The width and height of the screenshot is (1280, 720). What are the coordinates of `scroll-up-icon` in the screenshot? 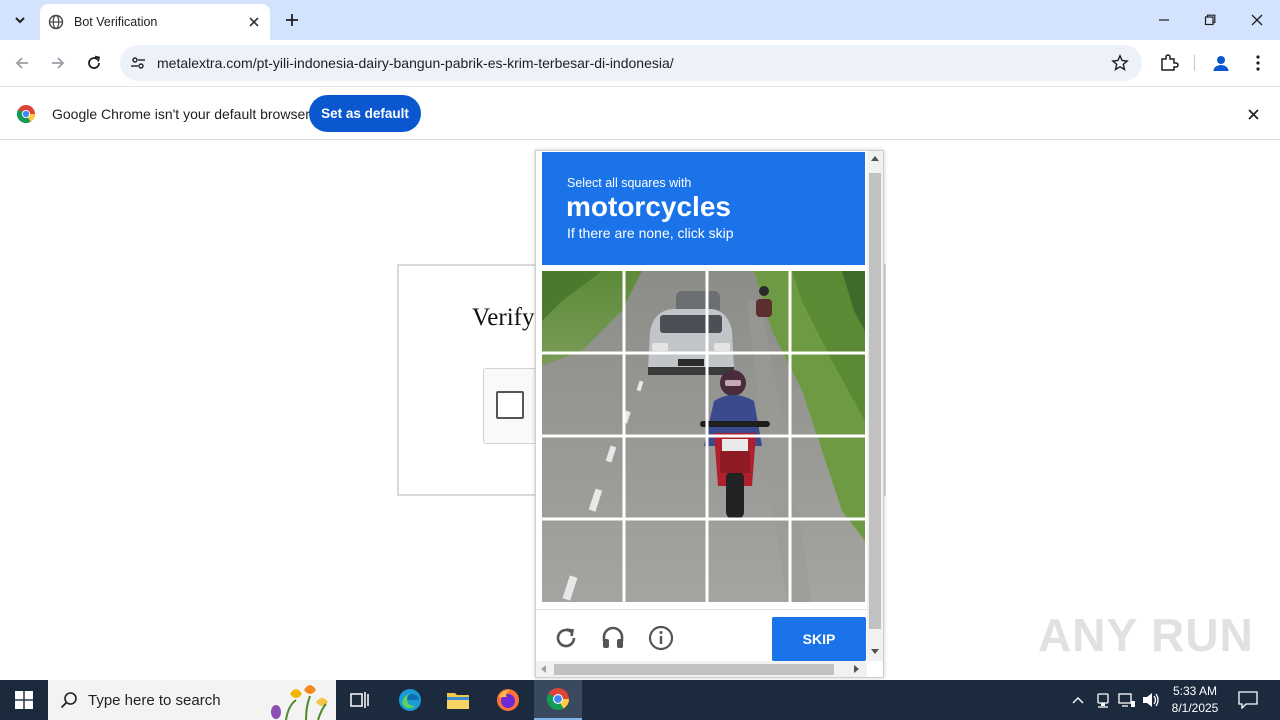 It's located at (875, 158).